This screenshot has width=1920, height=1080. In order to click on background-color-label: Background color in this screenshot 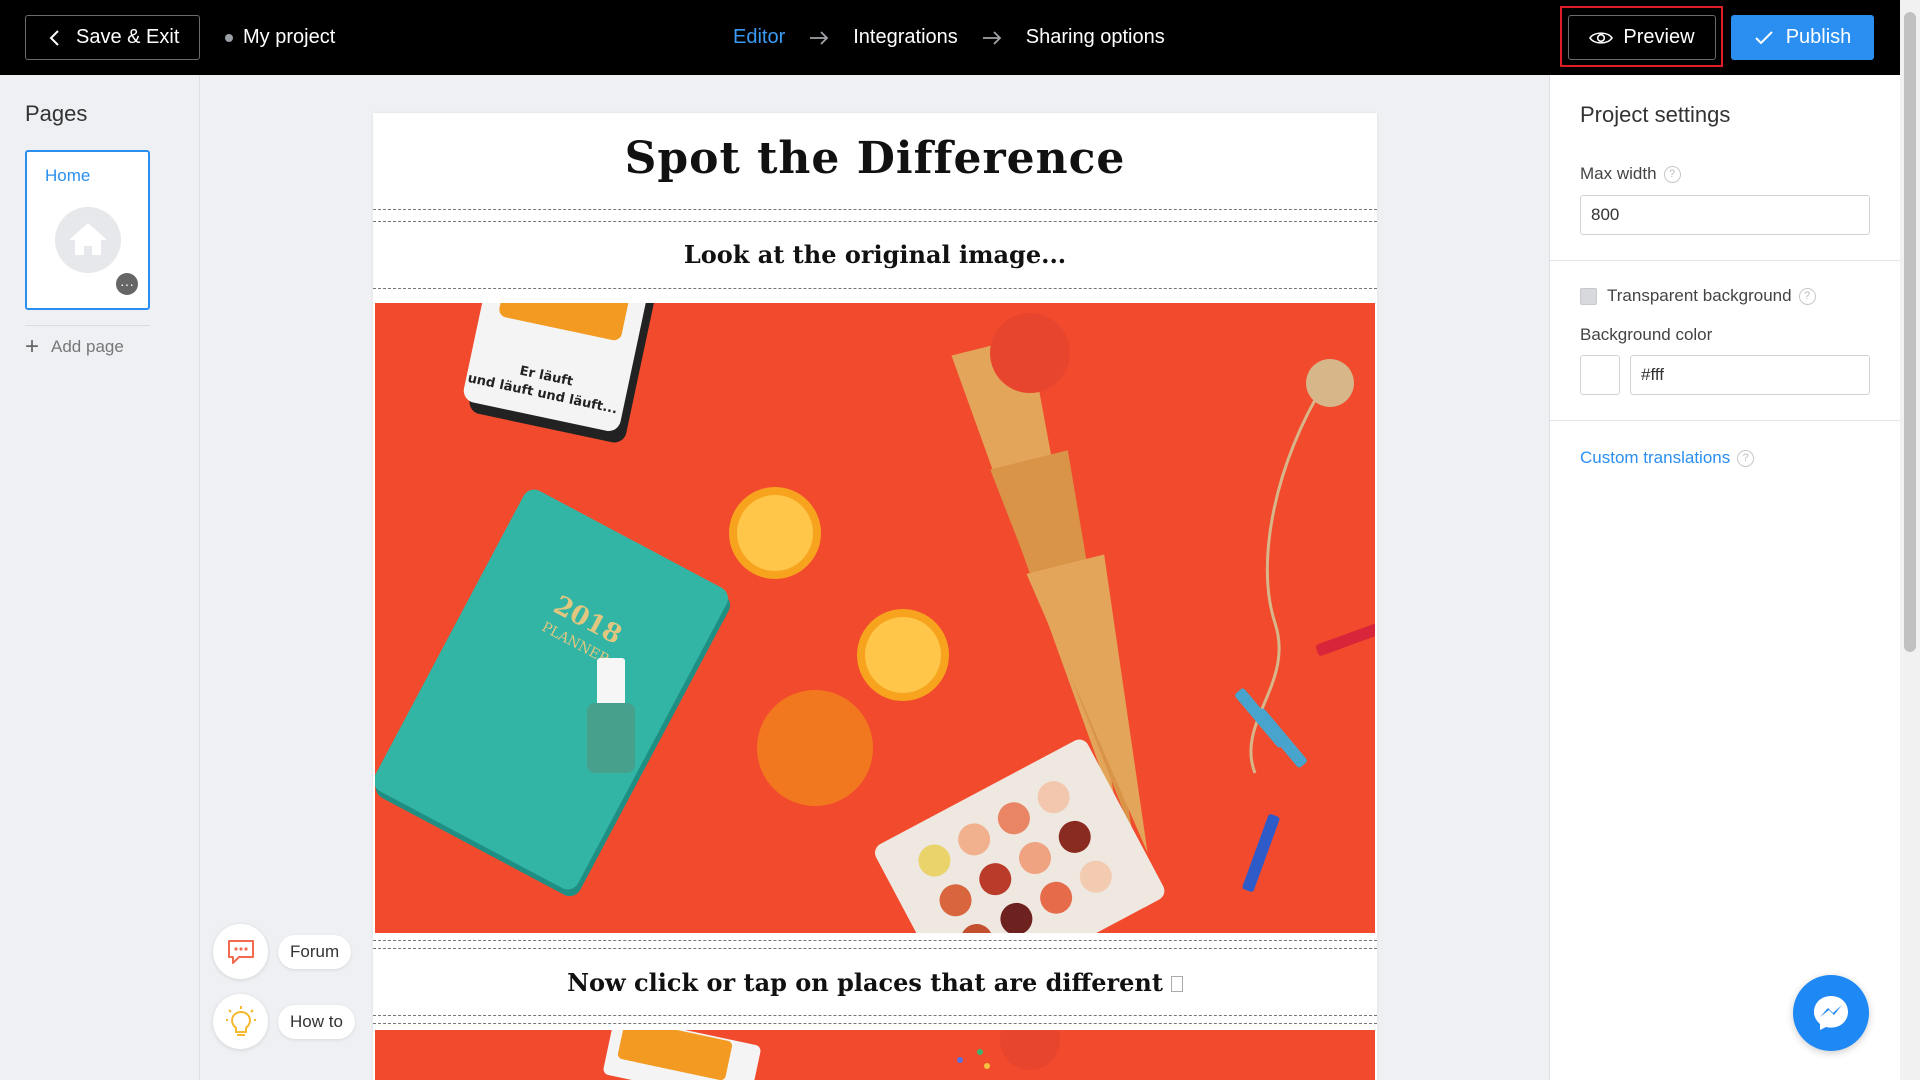, I will do `click(1646, 334)`.